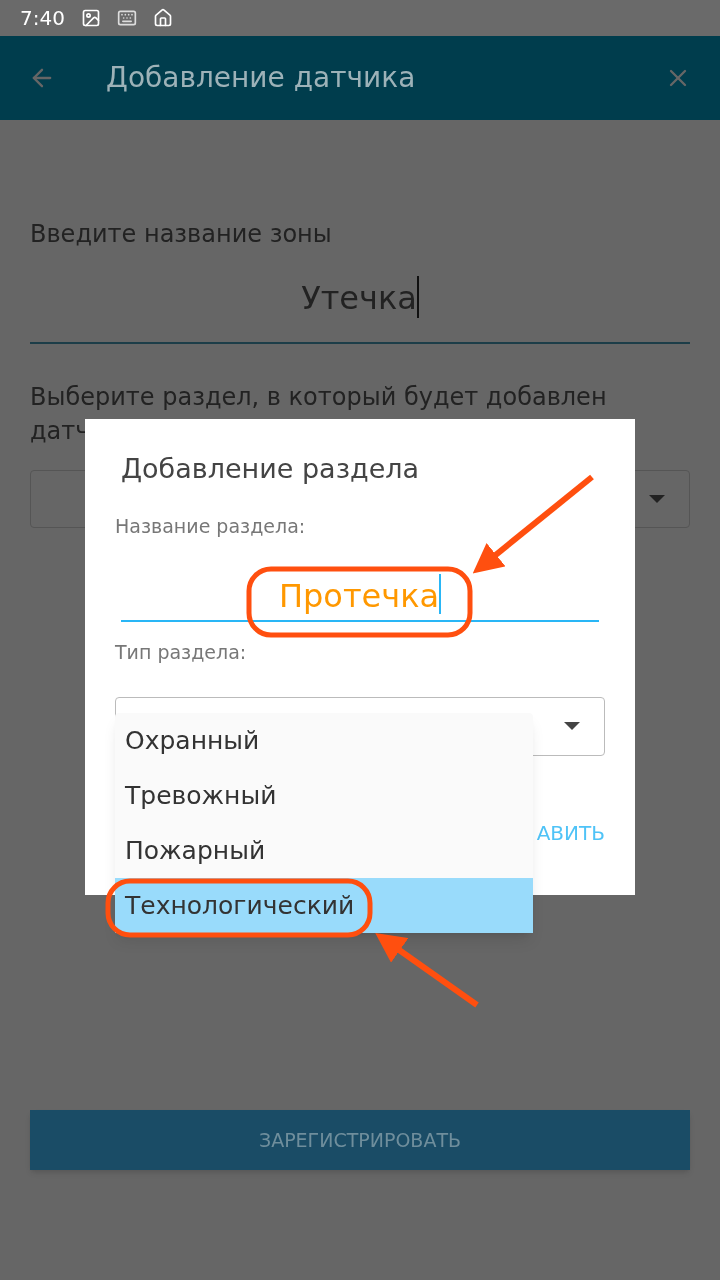 This screenshot has height=1280, width=720. What do you see at coordinates (261, 78) in the screenshot?
I see `app-bar-title: Добавление датчика` at bounding box center [261, 78].